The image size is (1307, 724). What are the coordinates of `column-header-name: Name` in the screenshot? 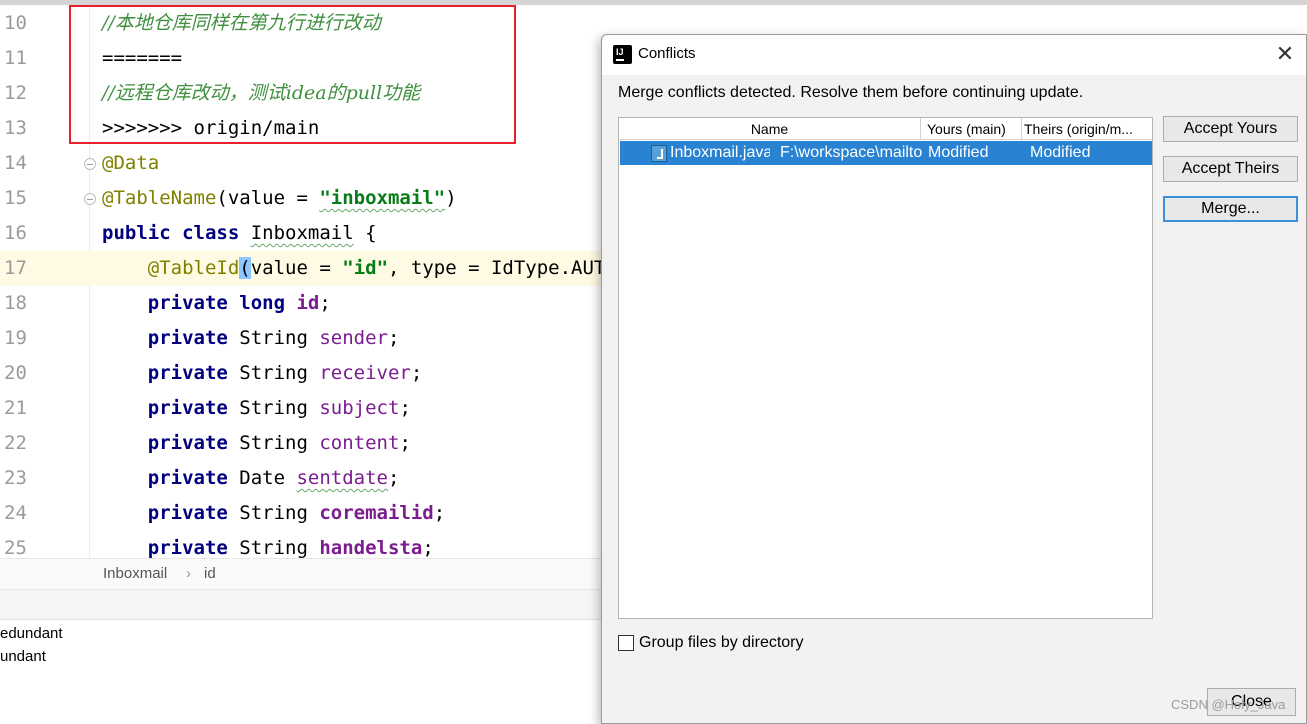 It's located at (770, 129).